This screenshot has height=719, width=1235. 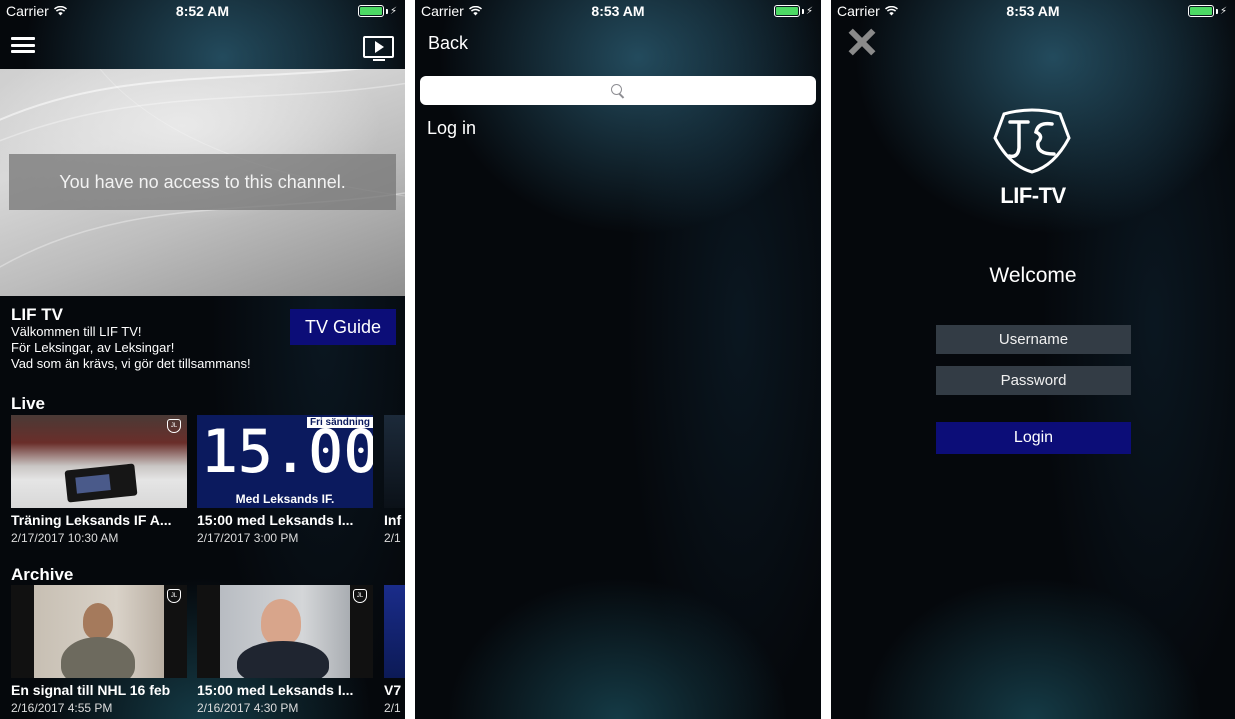 What do you see at coordinates (76, 331) in the screenshot?
I see `description-line: Välkommen till LIF TV!` at bounding box center [76, 331].